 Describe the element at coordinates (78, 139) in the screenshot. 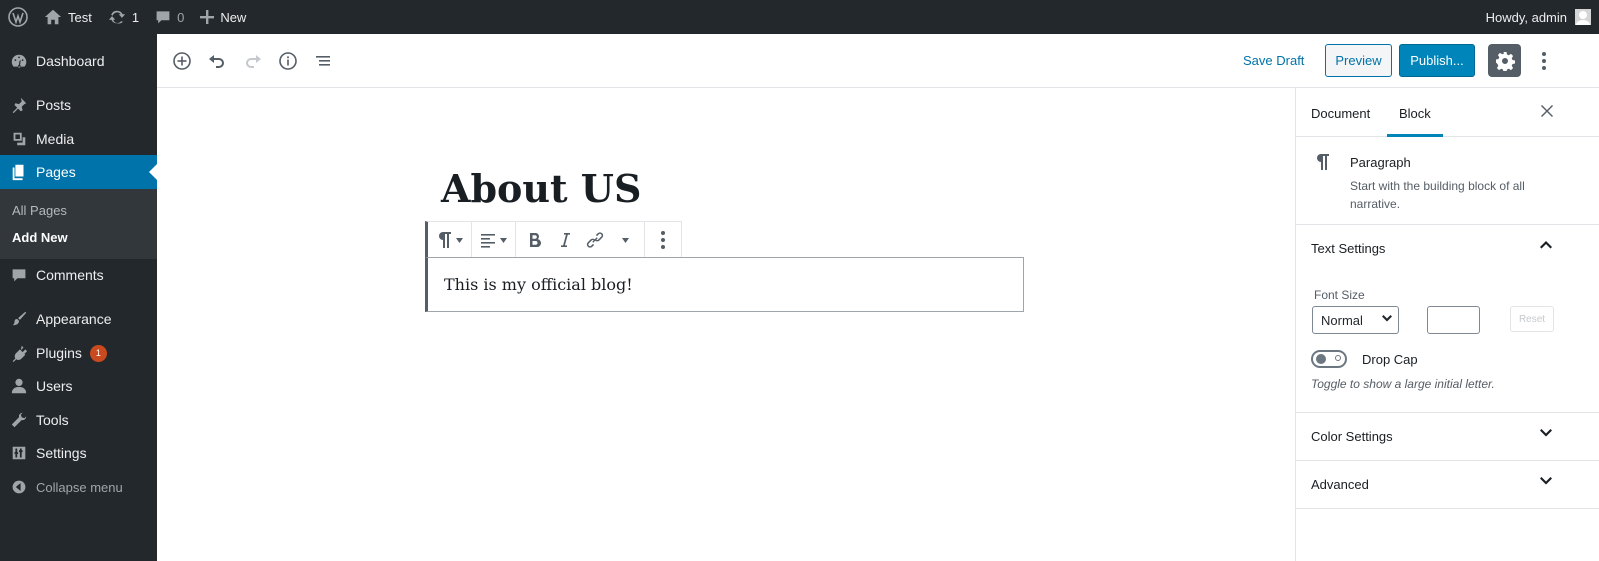

I see `menu-media: Media` at that location.